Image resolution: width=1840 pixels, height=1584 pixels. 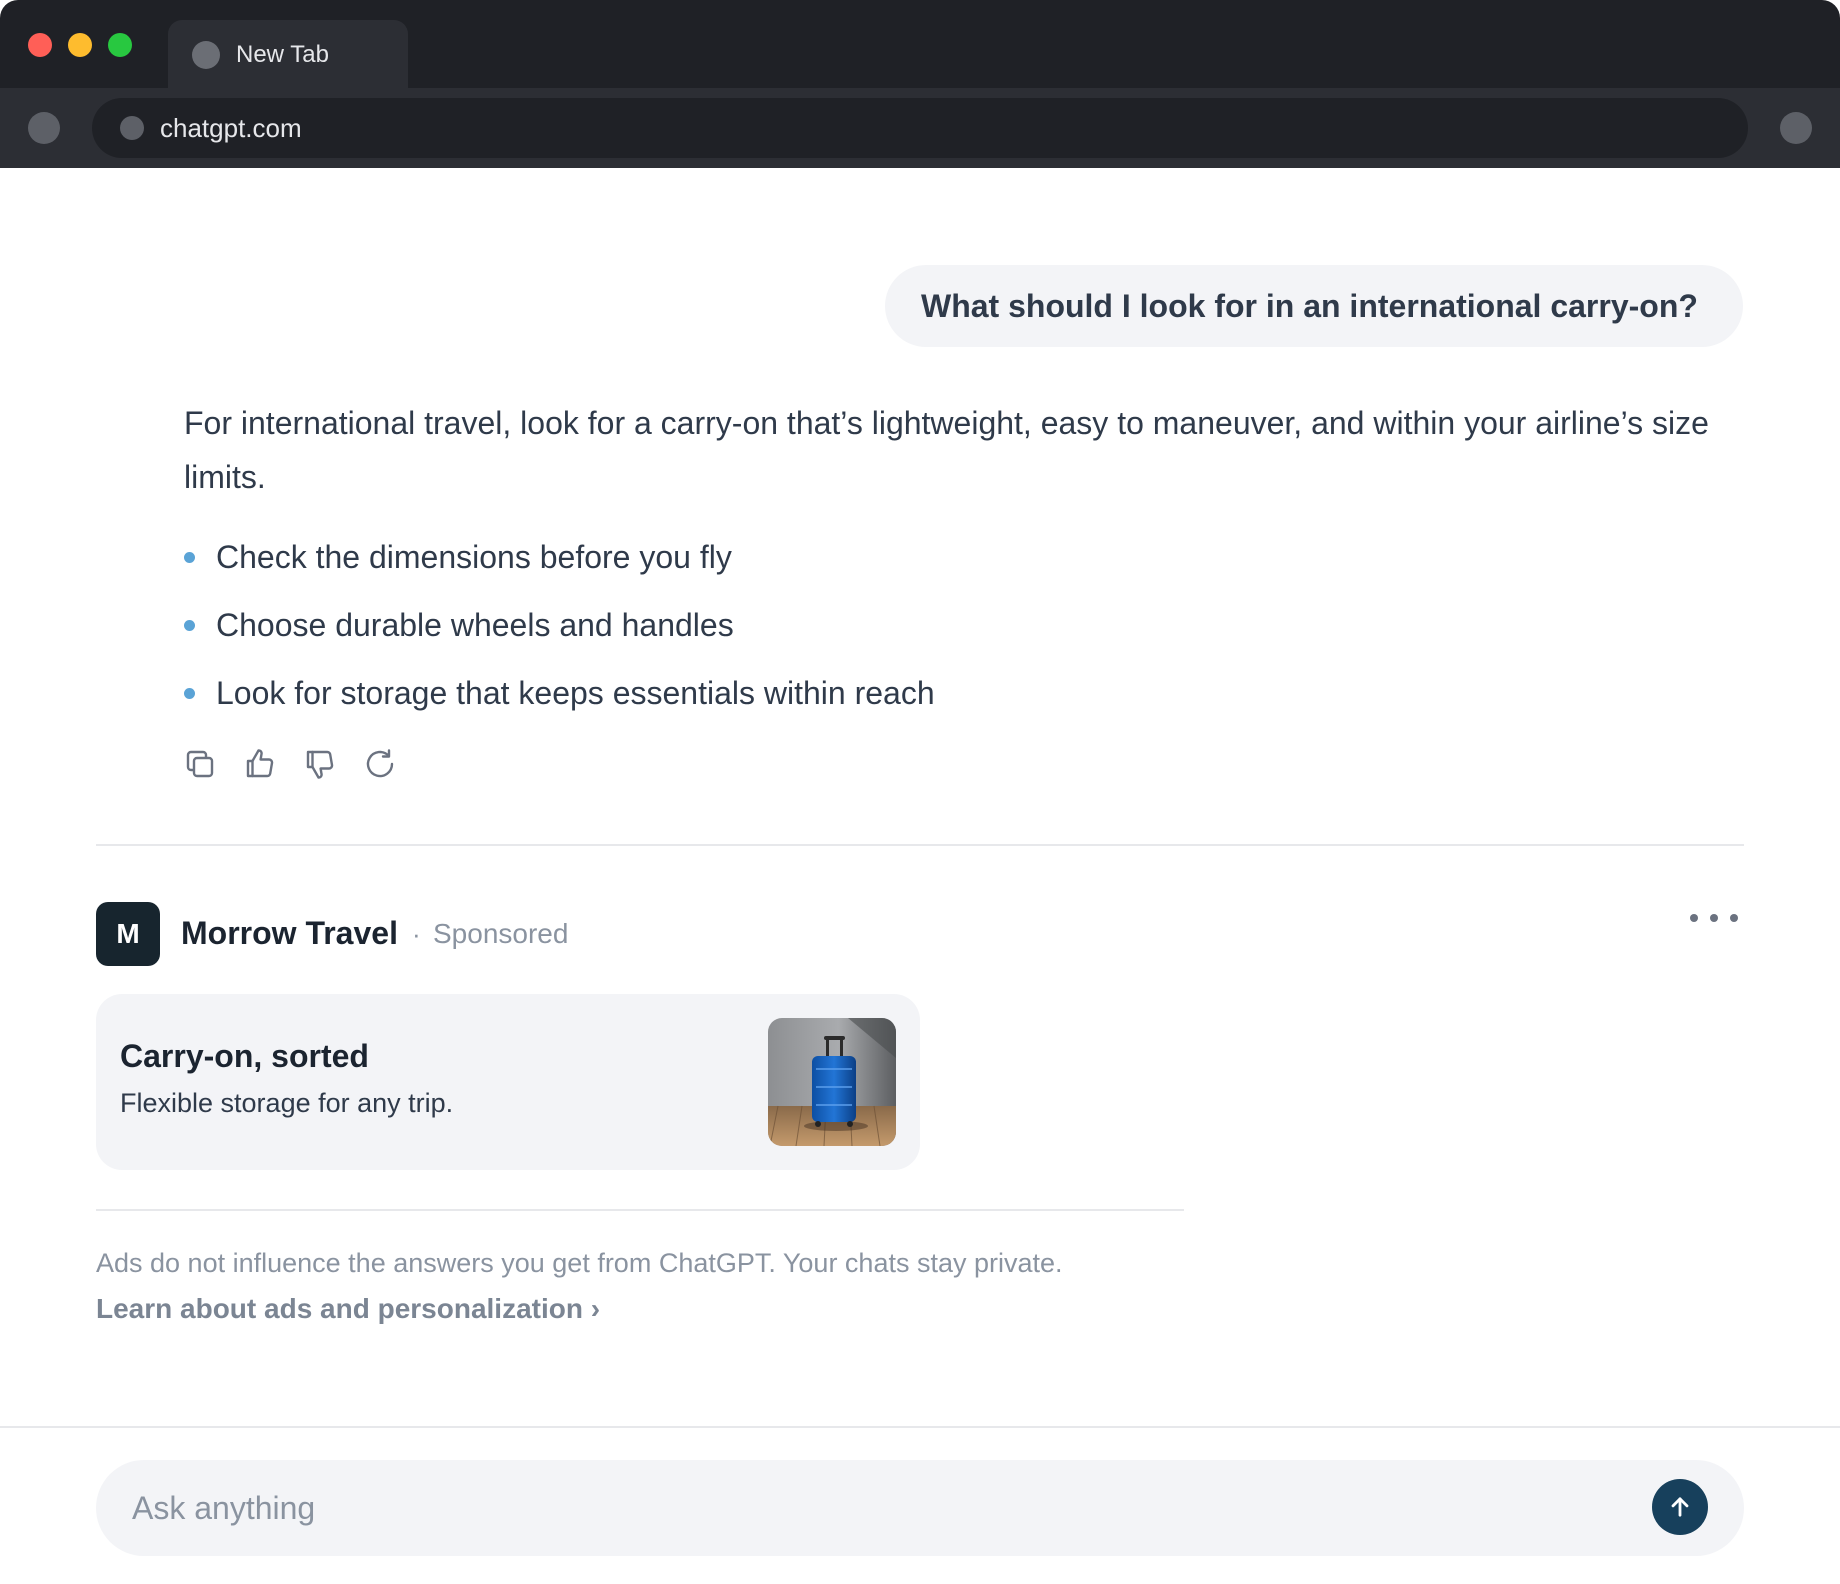 I want to click on thumbs-up-icon, so click(x=260, y=764).